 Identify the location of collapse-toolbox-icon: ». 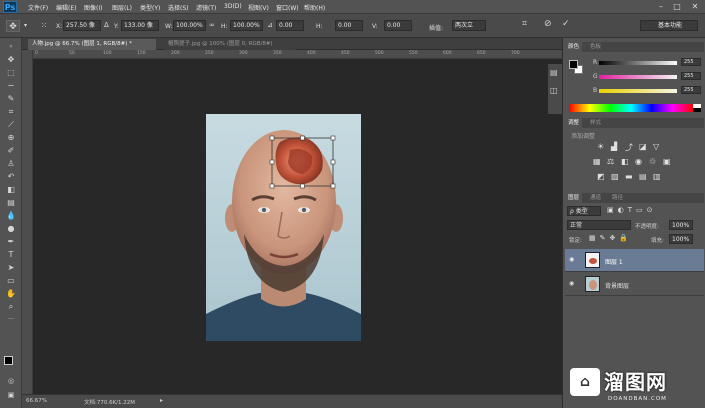
(11, 47).